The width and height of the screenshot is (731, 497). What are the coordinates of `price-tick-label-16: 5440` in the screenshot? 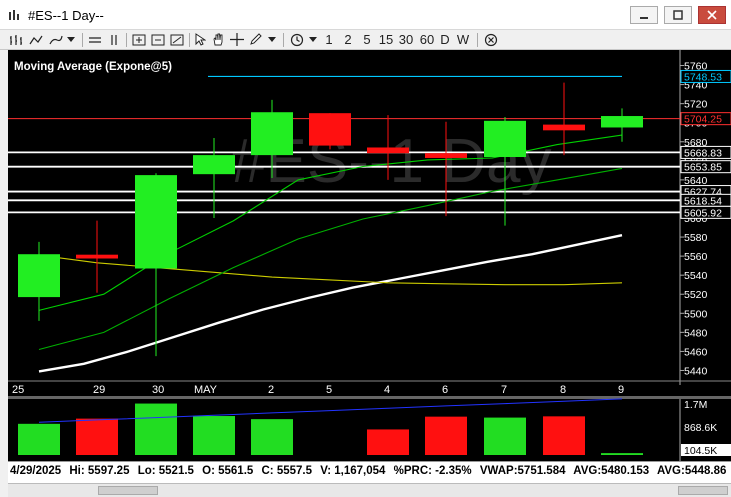 It's located at (696, 371).